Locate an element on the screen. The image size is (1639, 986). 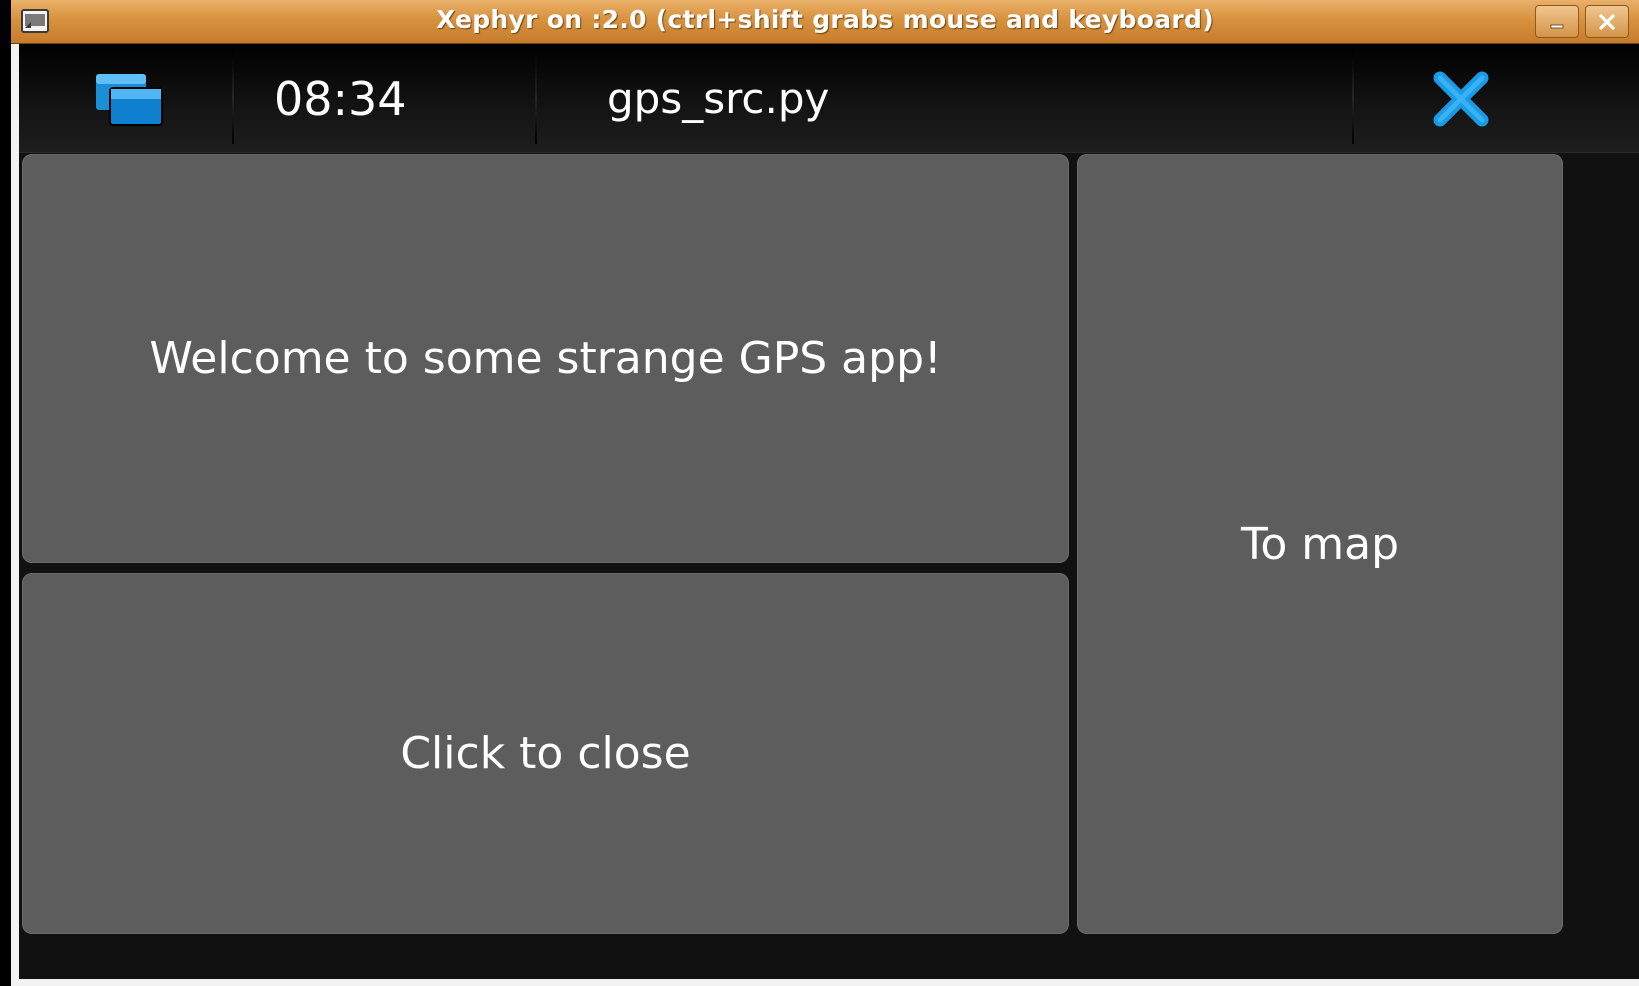
minimize-icon is located at coordinates (1557, 26).